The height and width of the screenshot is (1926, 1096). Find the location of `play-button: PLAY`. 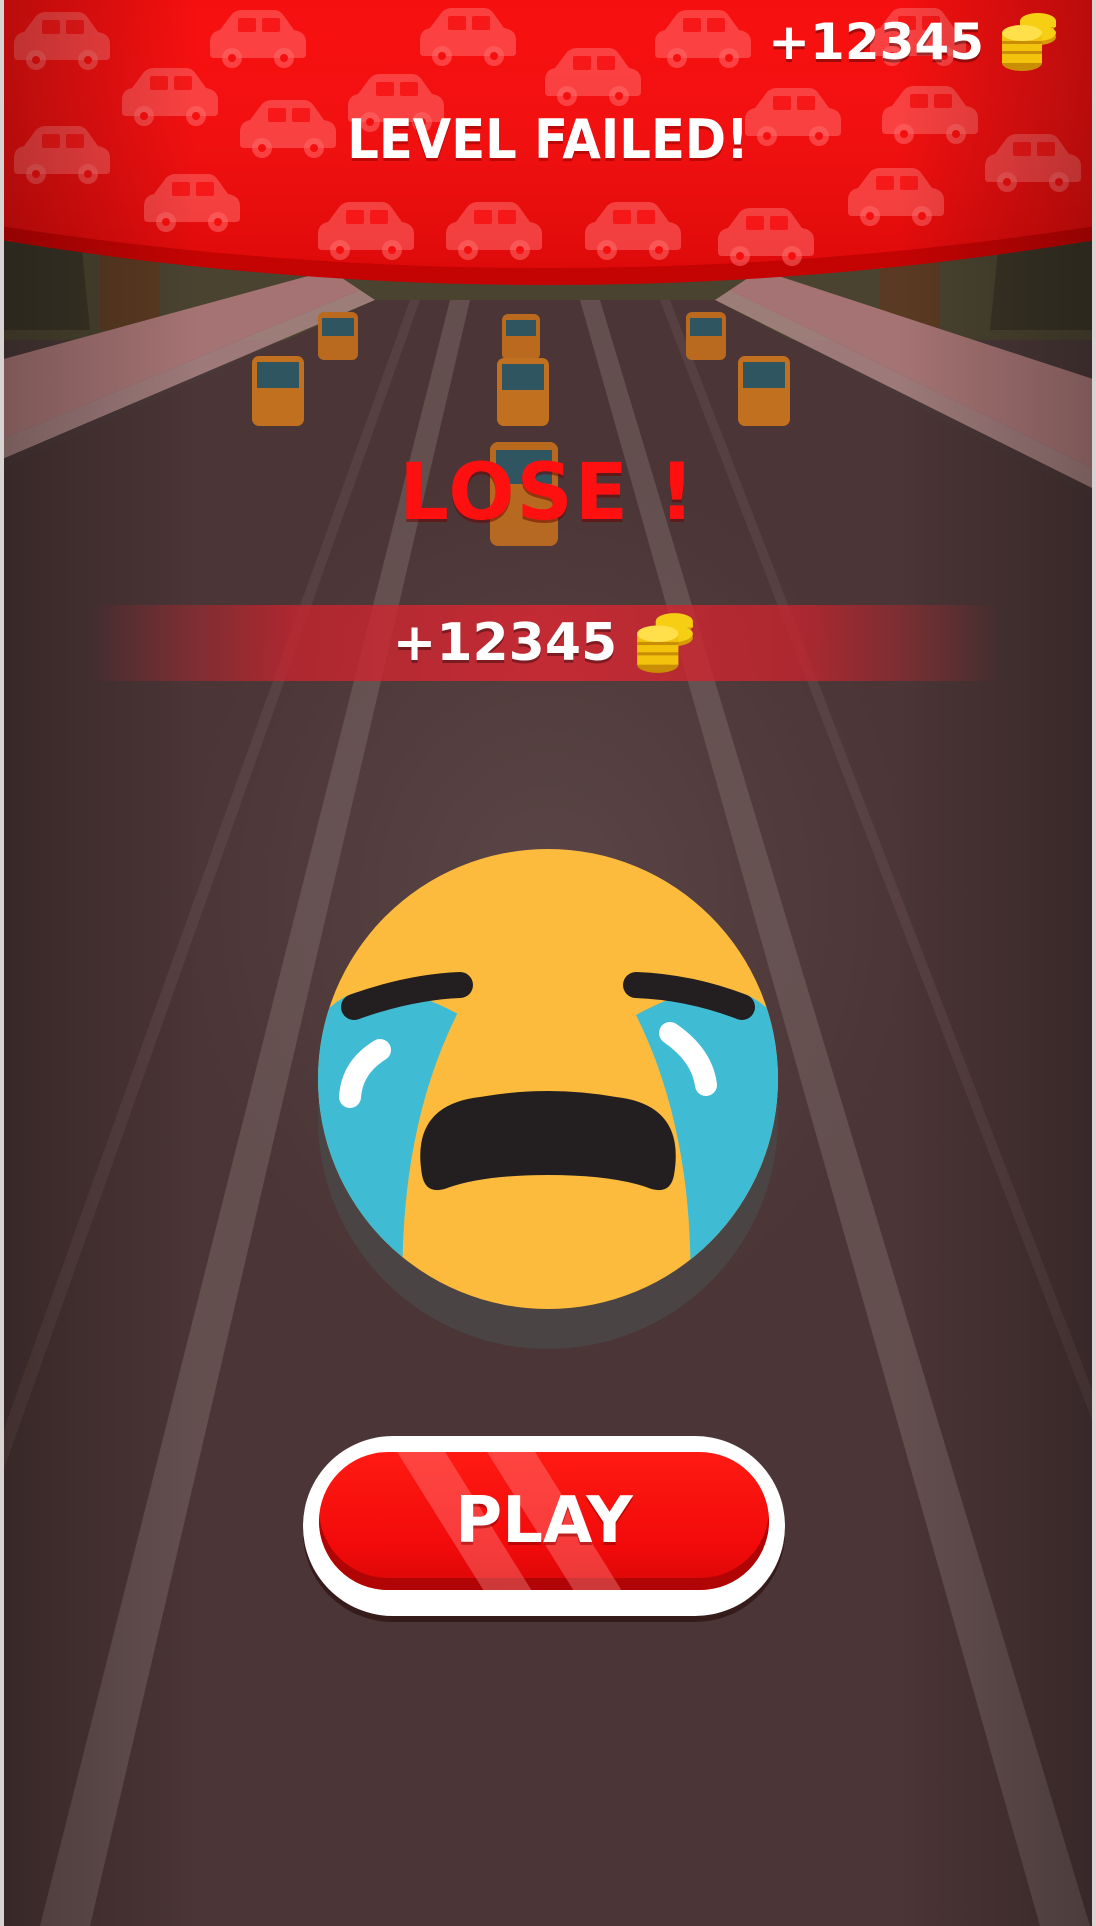

play-button: PLAY is located at coordinates (544, 1526).